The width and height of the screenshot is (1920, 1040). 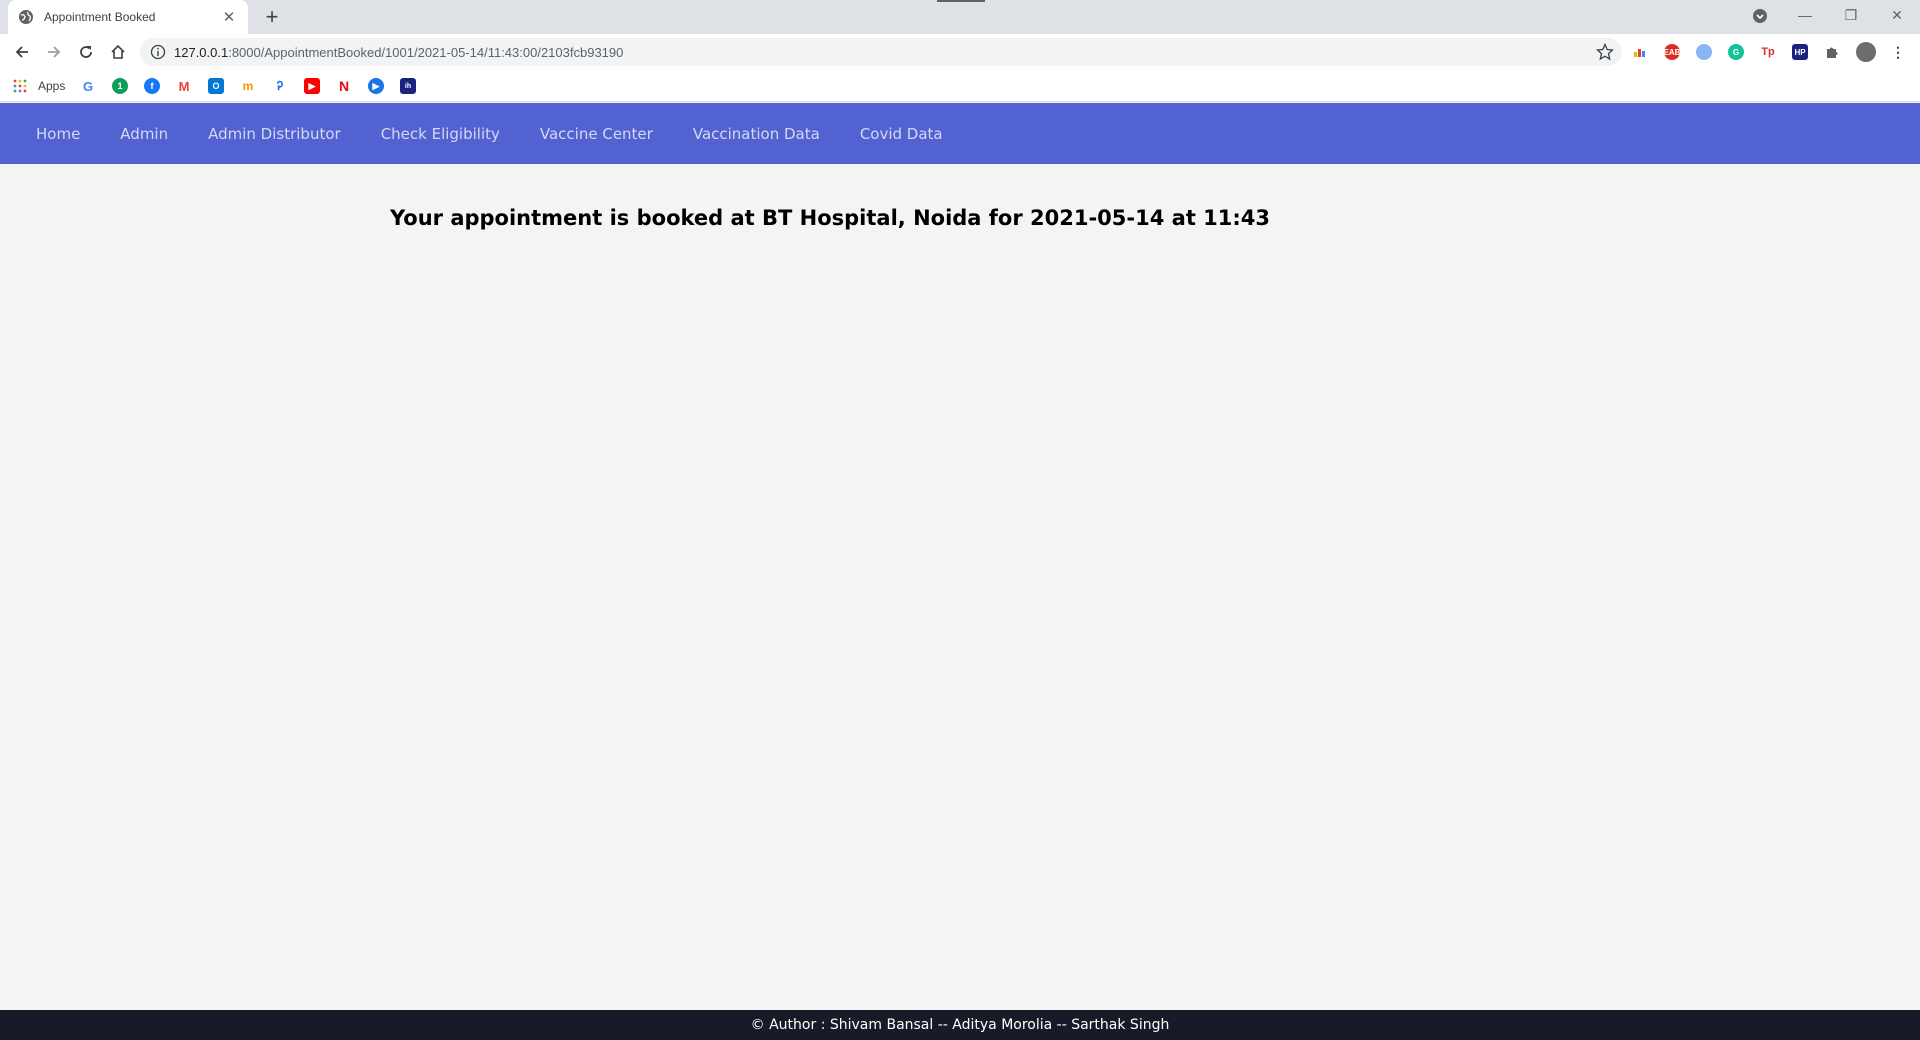 I want to click on tab-strip: Appointment Booked ✕ + — ❐ ✕, so click(x=960, y=17).